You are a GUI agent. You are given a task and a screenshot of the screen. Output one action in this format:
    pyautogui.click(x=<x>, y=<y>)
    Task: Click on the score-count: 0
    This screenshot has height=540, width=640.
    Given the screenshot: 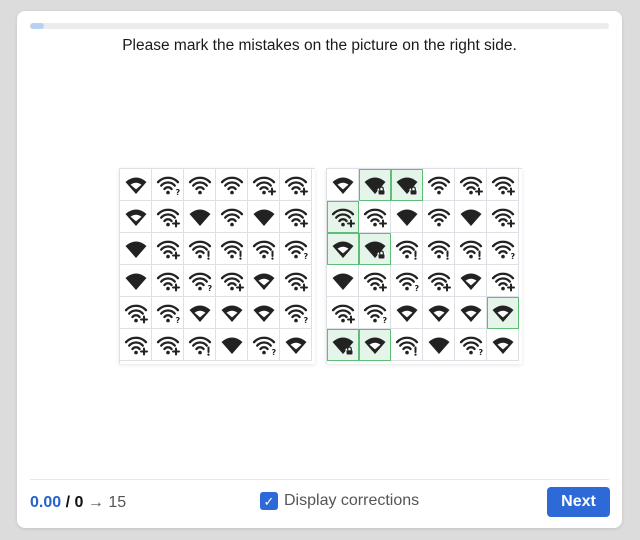 What is the action you would take?
    pyautogui.click(x=79, y=502)
    